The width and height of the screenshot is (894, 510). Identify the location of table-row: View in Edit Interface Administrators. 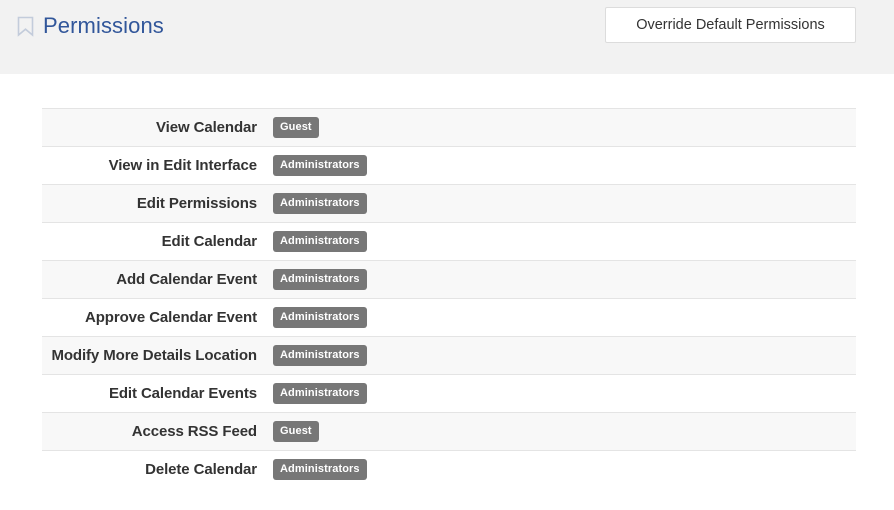
(449, 165).